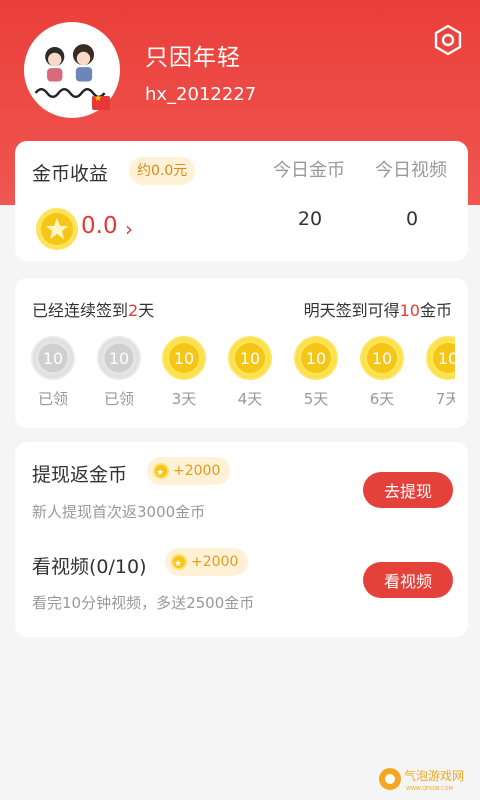 The image size is (480, 800). What do you see at coordinates (193, 58) in the screenshot?
I see `nickname: 只因年轻` at bounding box center [193, 58].